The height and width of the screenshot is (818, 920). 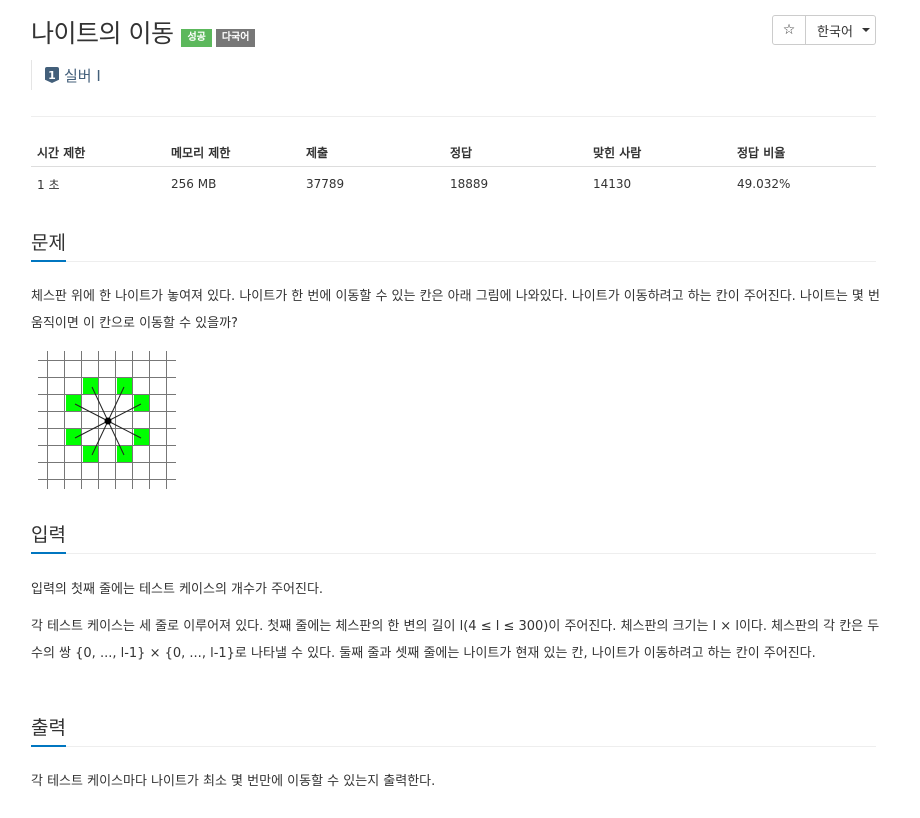 What do you see at coordinates (102, 33) in the screenshot?
I see `page-title: 나이트의 이동` at bounding box center [102, 33].